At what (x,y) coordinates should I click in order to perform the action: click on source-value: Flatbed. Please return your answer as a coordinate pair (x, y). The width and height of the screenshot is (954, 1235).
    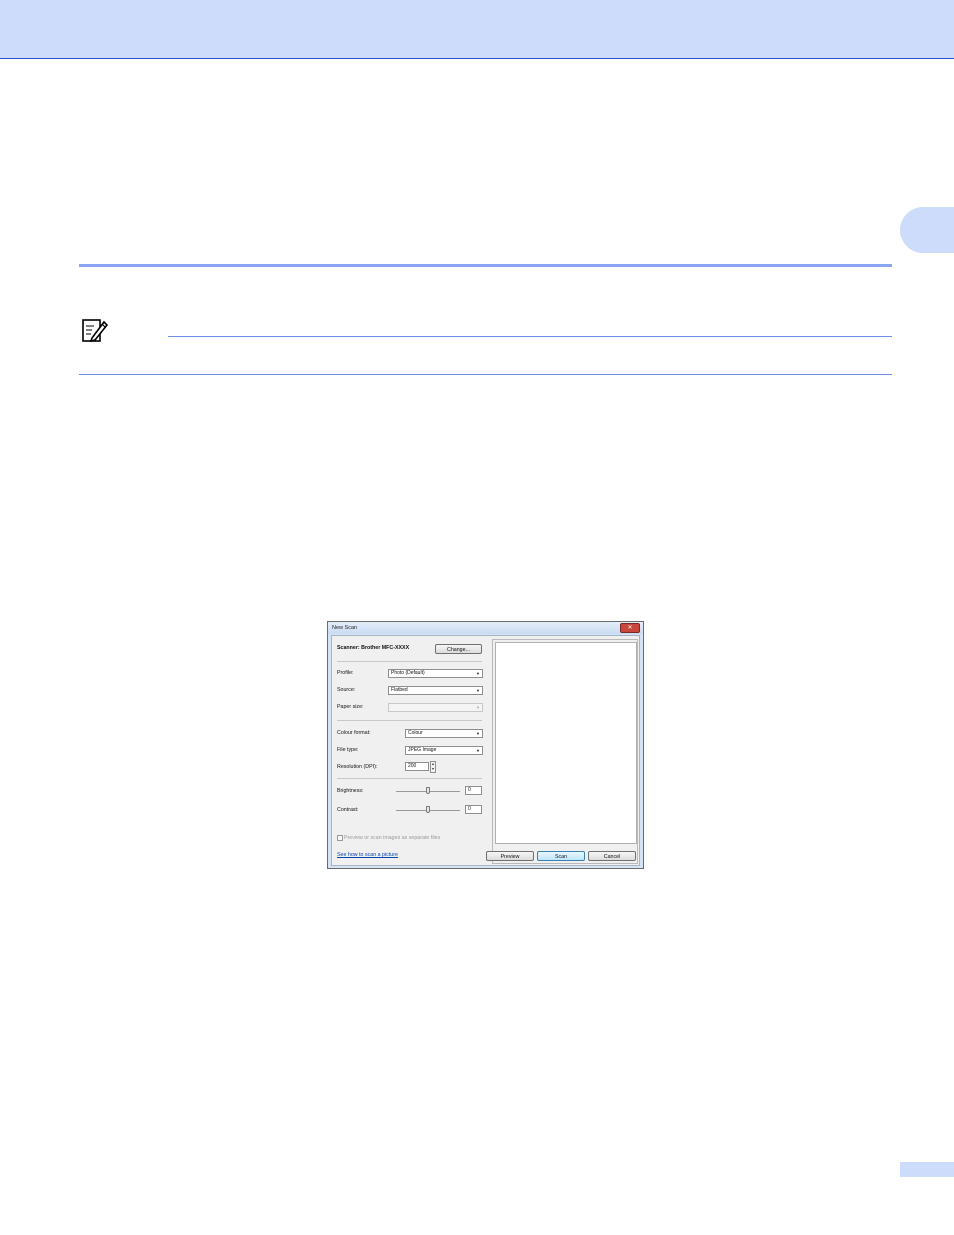
    Looking at the image, I should click on (399, 690).